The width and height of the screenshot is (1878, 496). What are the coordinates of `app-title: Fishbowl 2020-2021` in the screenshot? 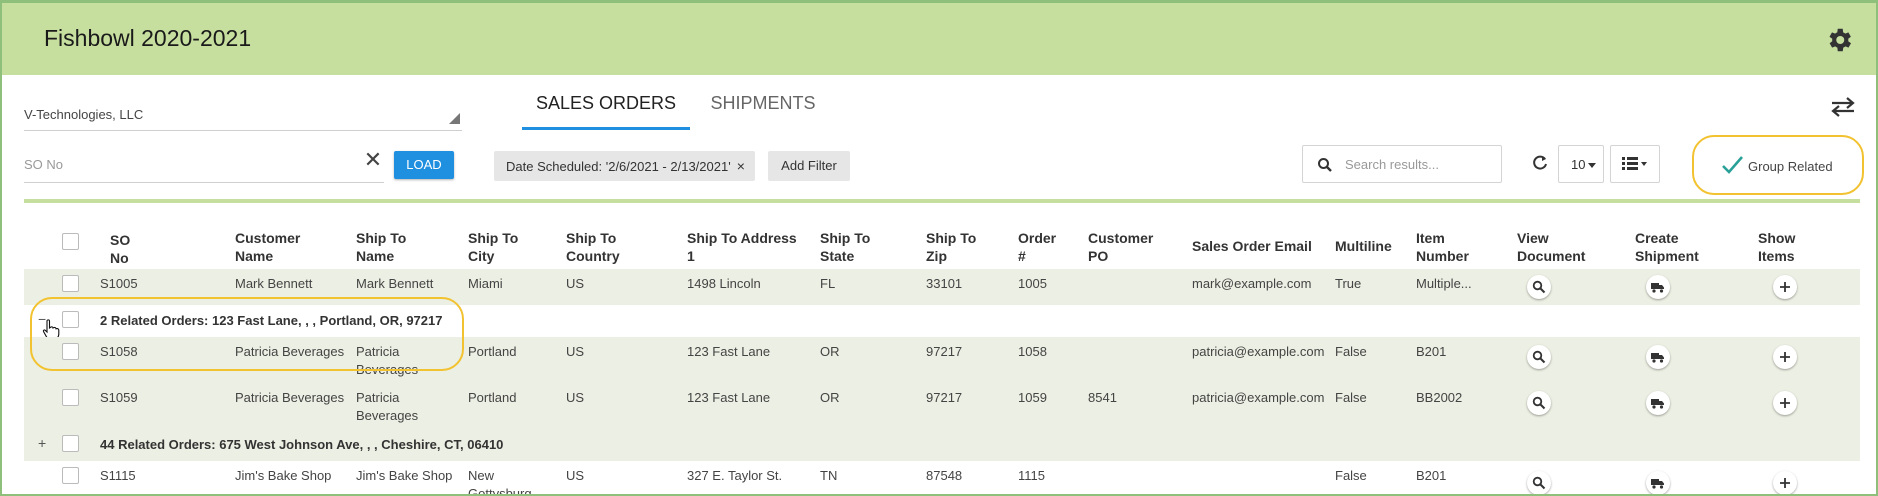 It's located at (148, 38).